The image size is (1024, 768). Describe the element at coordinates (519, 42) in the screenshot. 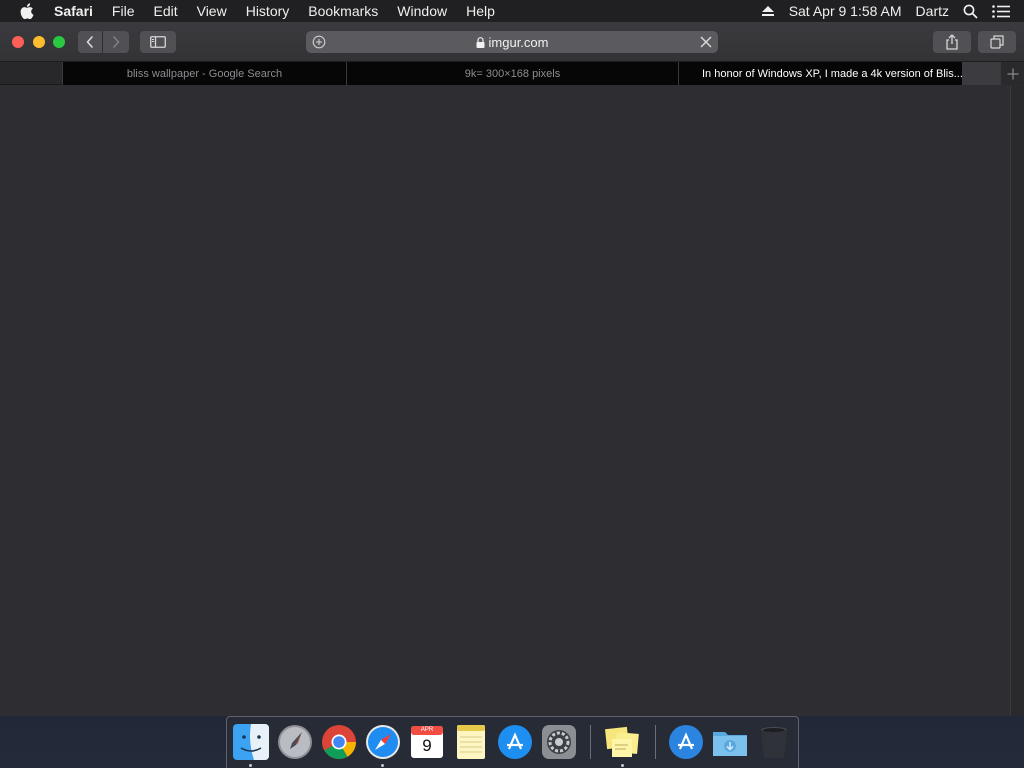

I see `address-text: imgur.com` at that location.